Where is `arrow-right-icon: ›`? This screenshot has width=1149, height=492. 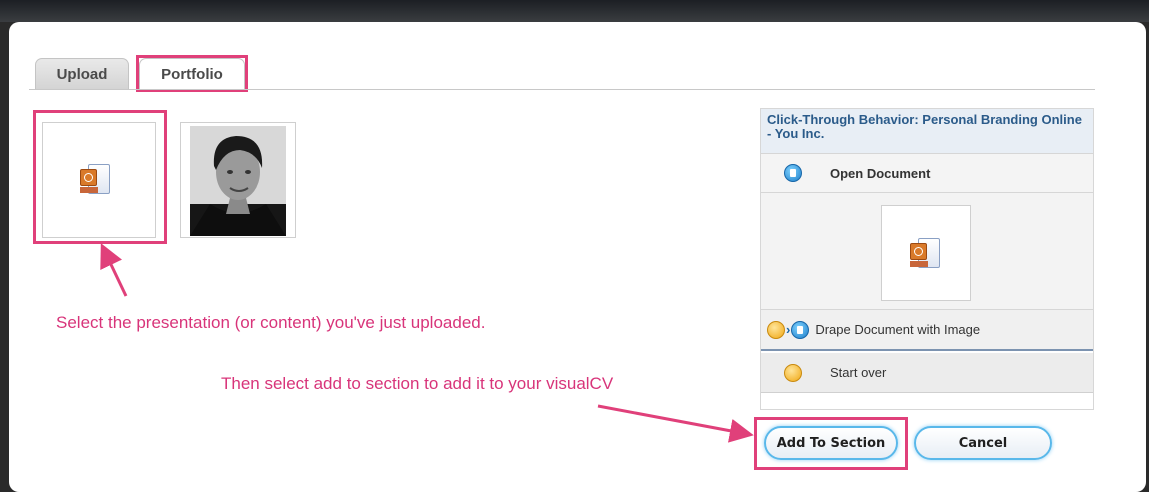 arrow-right-icon: › is located at coordinates (788, 329).